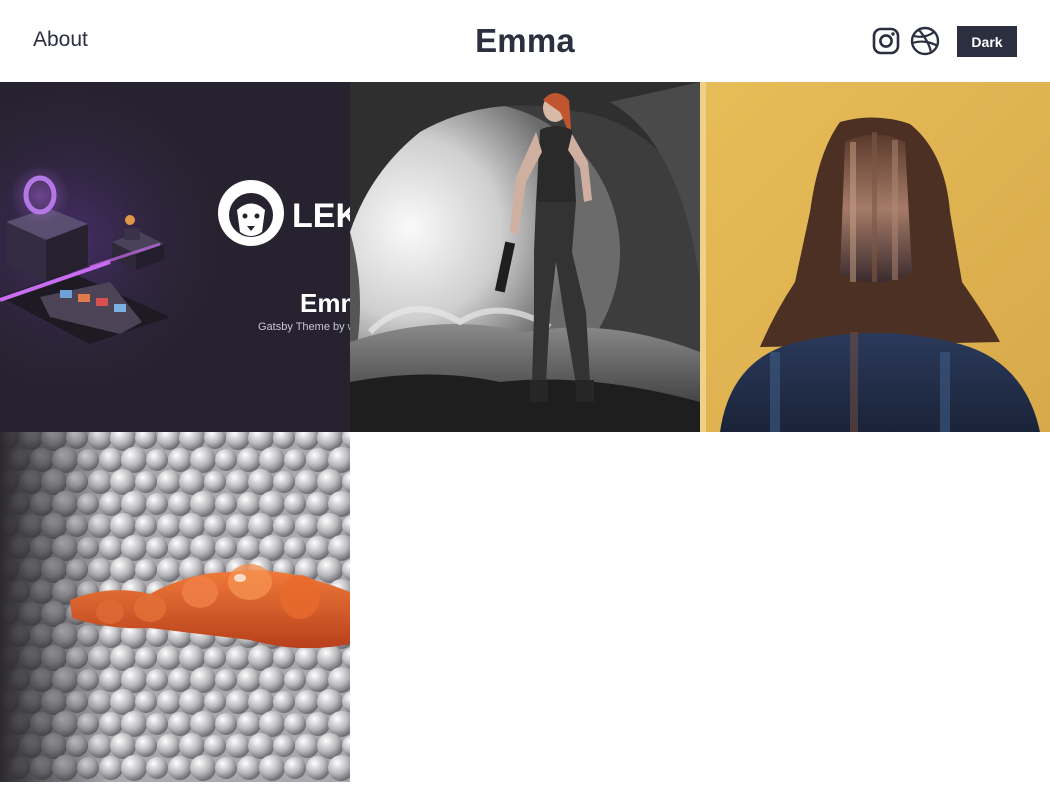 The image size is (1050, 788). I want to click on warrior-cave-image, so click(525, 257).